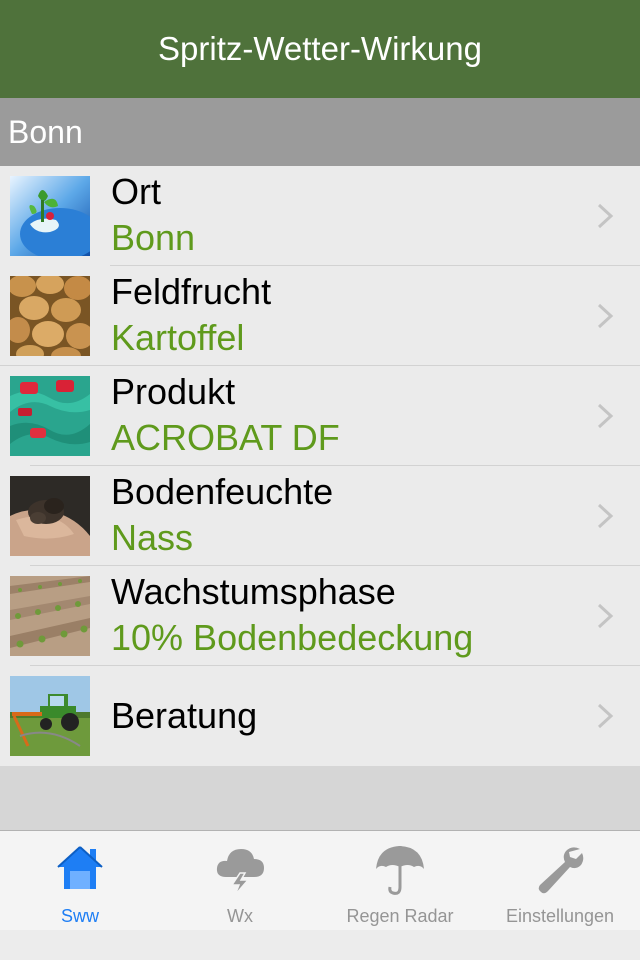 This screenshot has width=640, height=960. I want to click on row-label: Bodenfeuchte, so click(222, 491).